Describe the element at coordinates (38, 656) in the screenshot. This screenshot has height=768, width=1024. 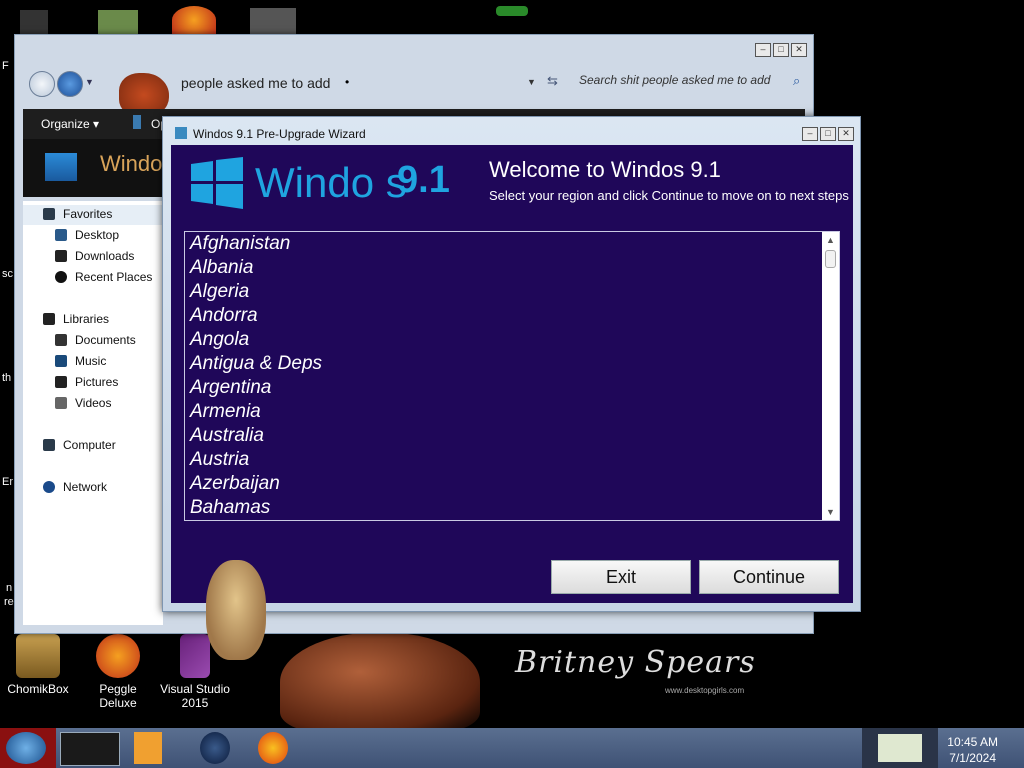
I see `chomikbox-icon` at that location.